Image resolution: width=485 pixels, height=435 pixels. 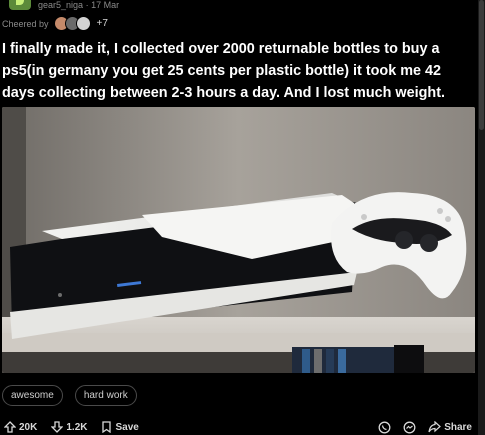 What do you see at coordinates (20, 2) in the screenshot?
I see `leaf-icon` at bounding box center [20, 2].